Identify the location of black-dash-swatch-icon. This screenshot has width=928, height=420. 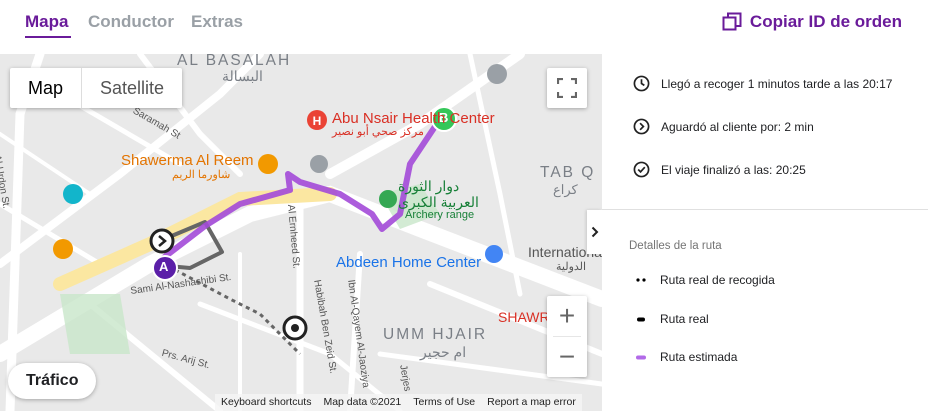
(641, 319).